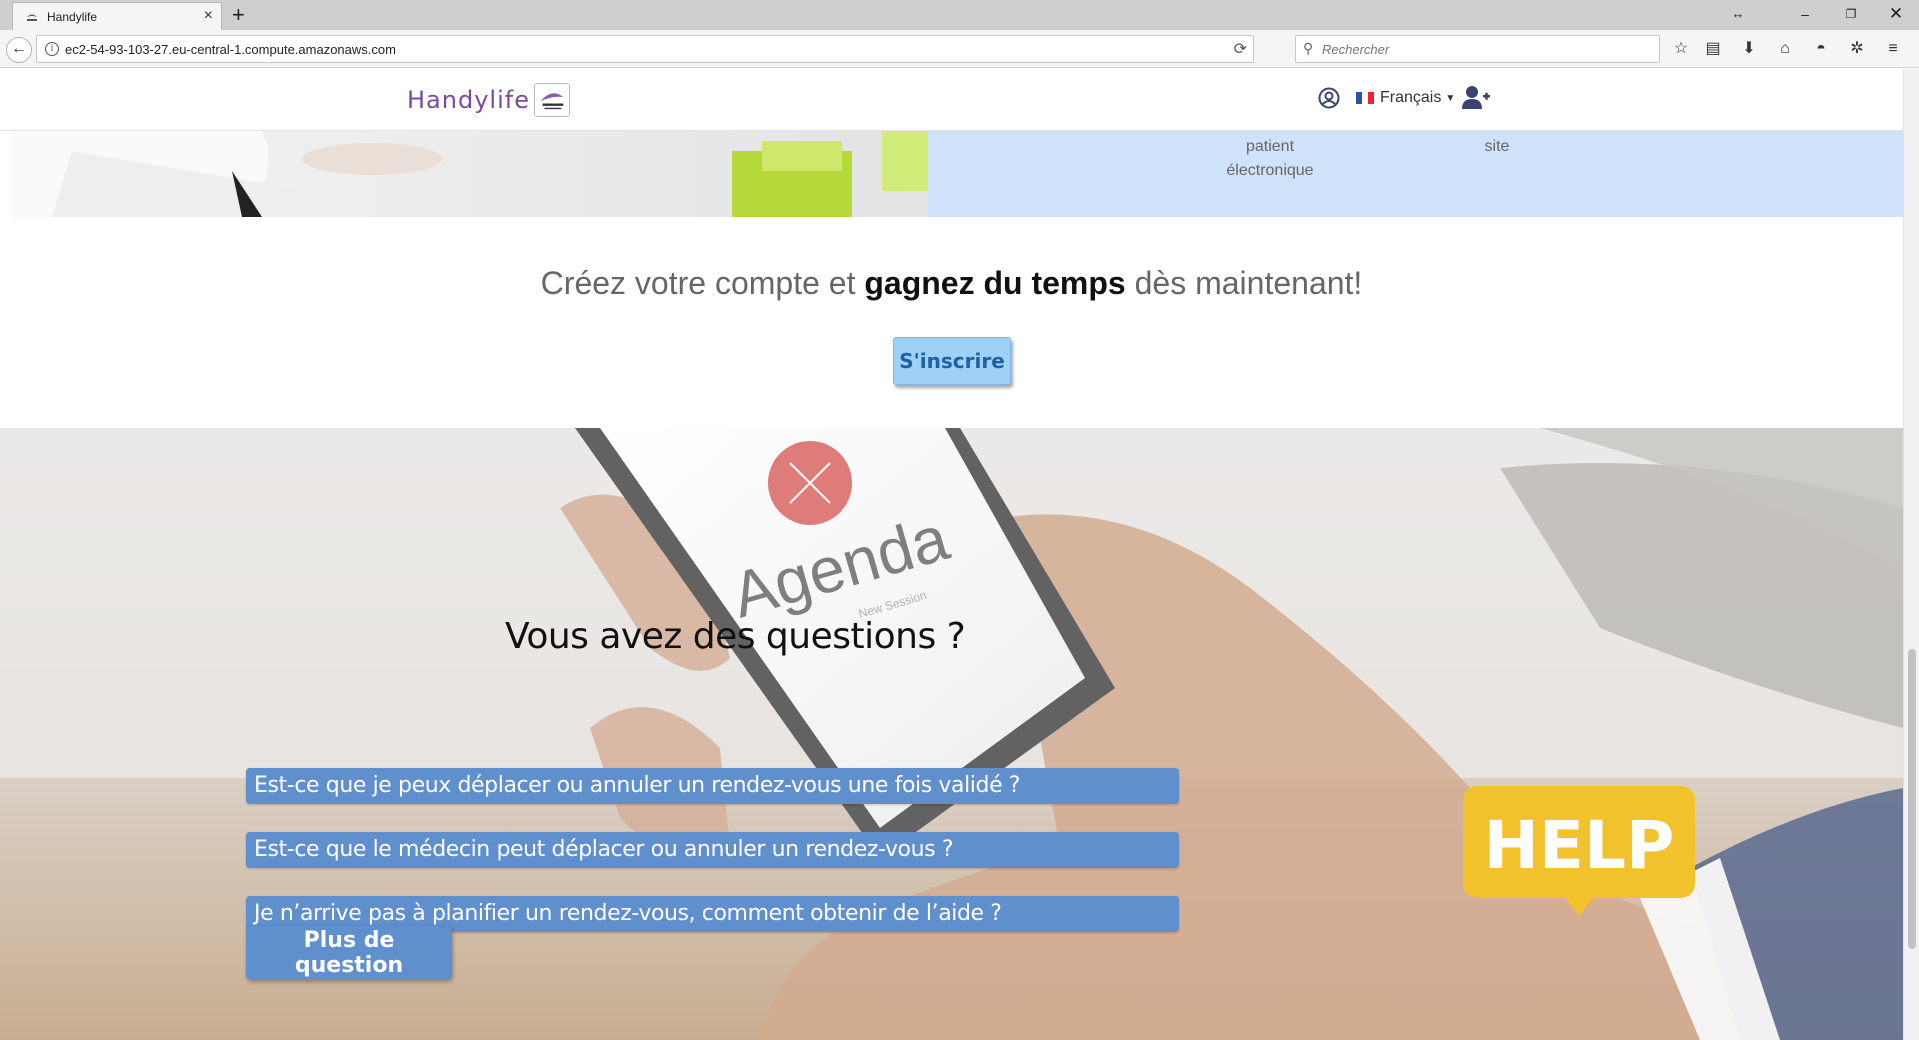 This screenshot has width=1919, height=1040. I want to click on cta-title-start: Créez votre compte et, so click(702, 283).